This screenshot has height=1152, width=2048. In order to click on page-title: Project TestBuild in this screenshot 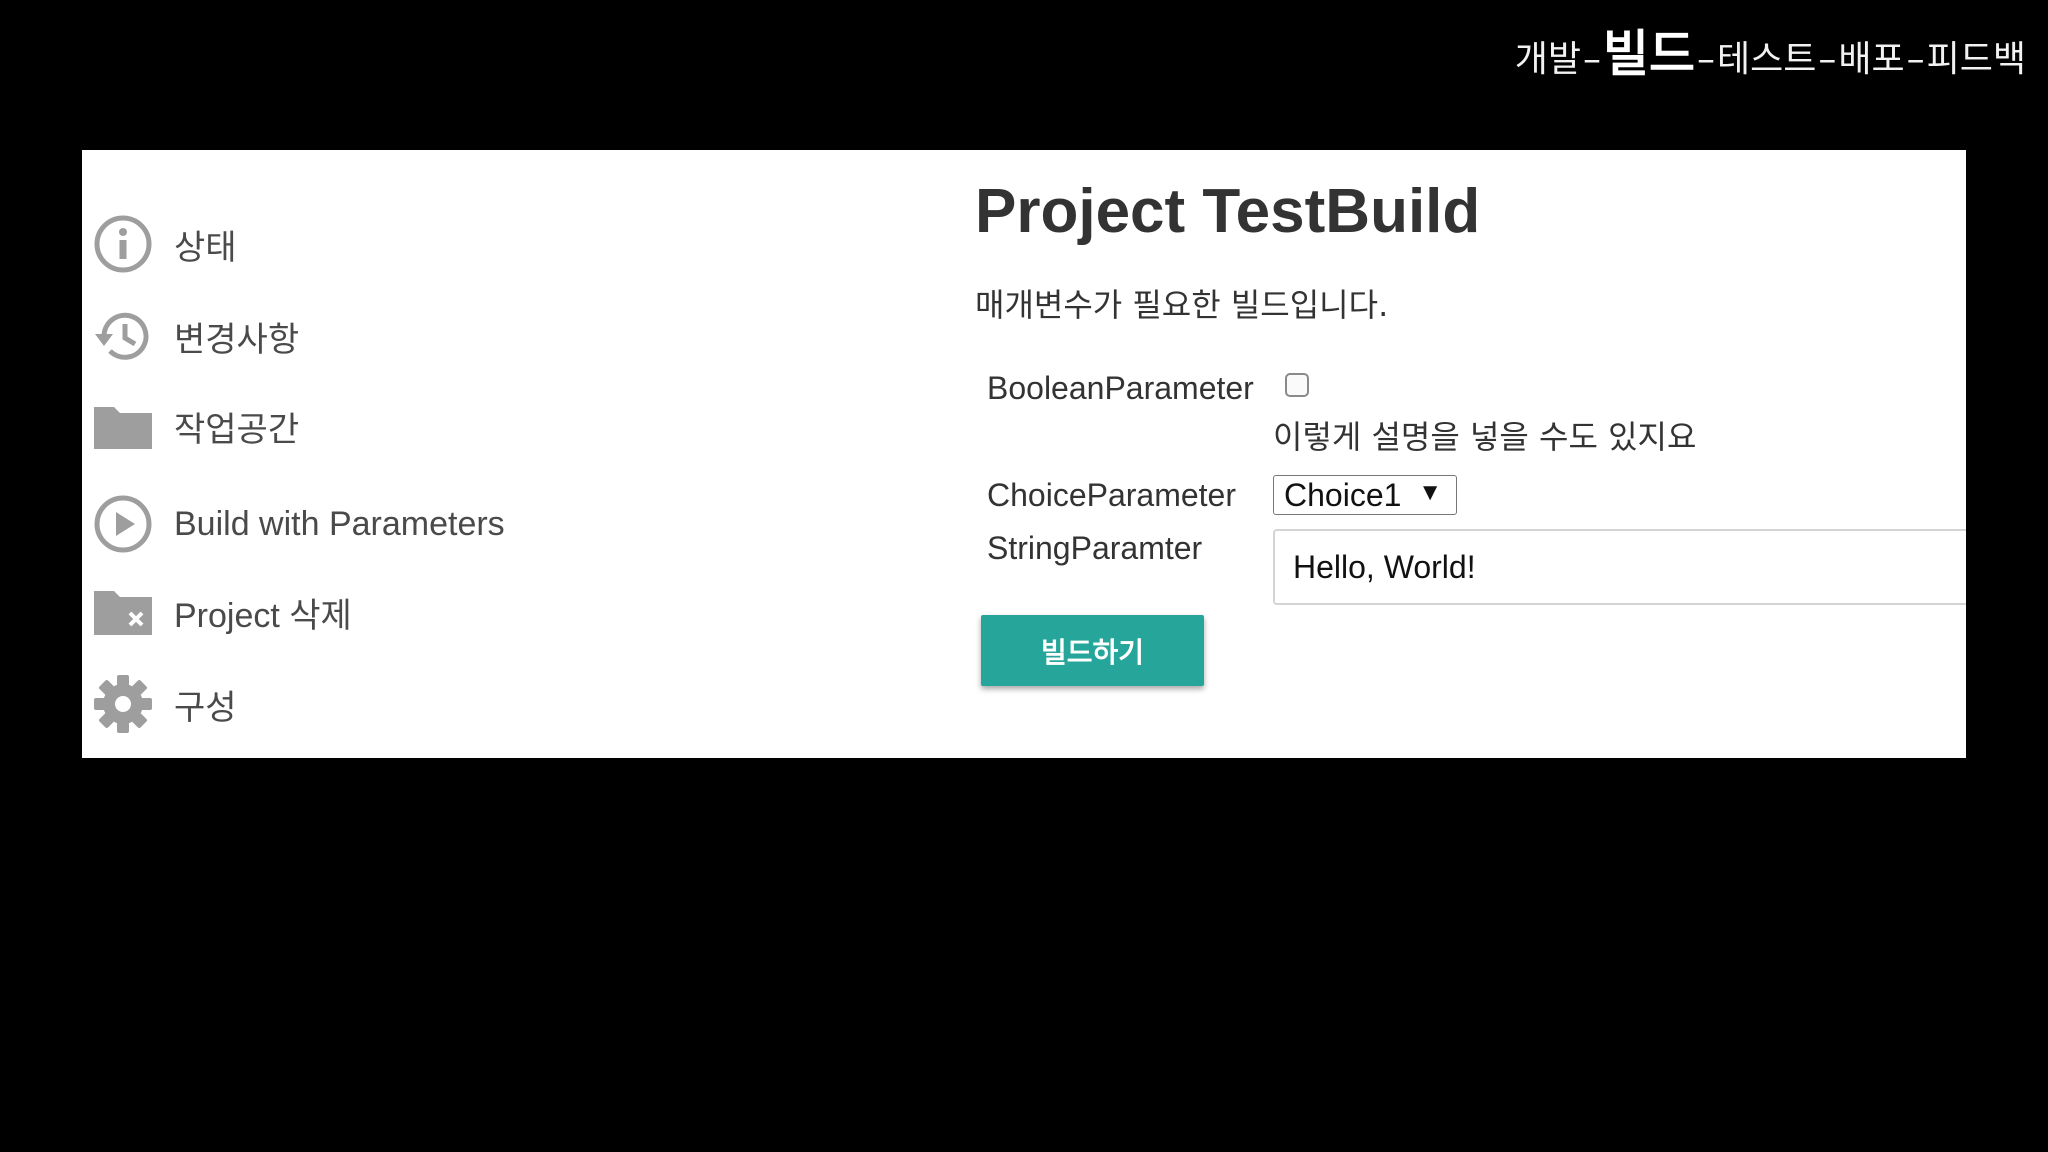, I will do `click(1228, 211)`.